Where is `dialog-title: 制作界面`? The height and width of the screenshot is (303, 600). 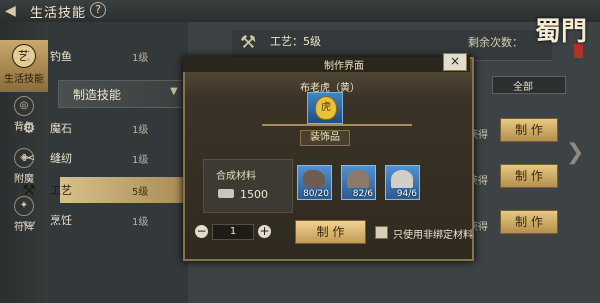
dialog-title: 制作界面 is located at coordinates (344, 66).